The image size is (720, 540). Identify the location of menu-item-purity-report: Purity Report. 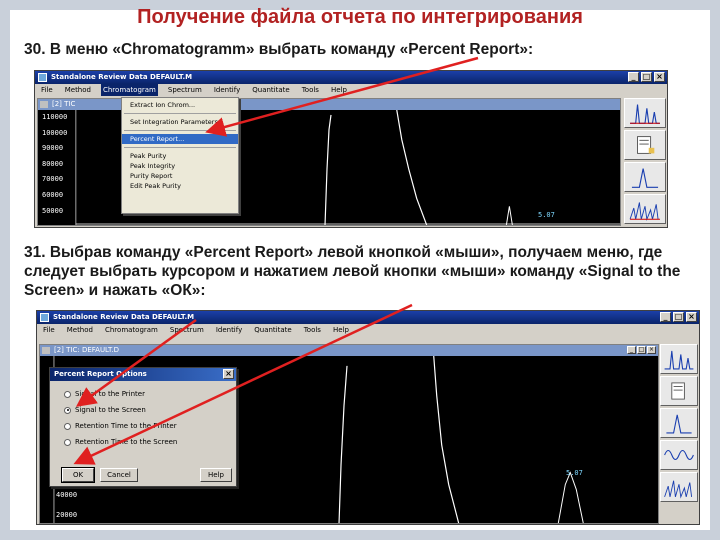
(180, 176).